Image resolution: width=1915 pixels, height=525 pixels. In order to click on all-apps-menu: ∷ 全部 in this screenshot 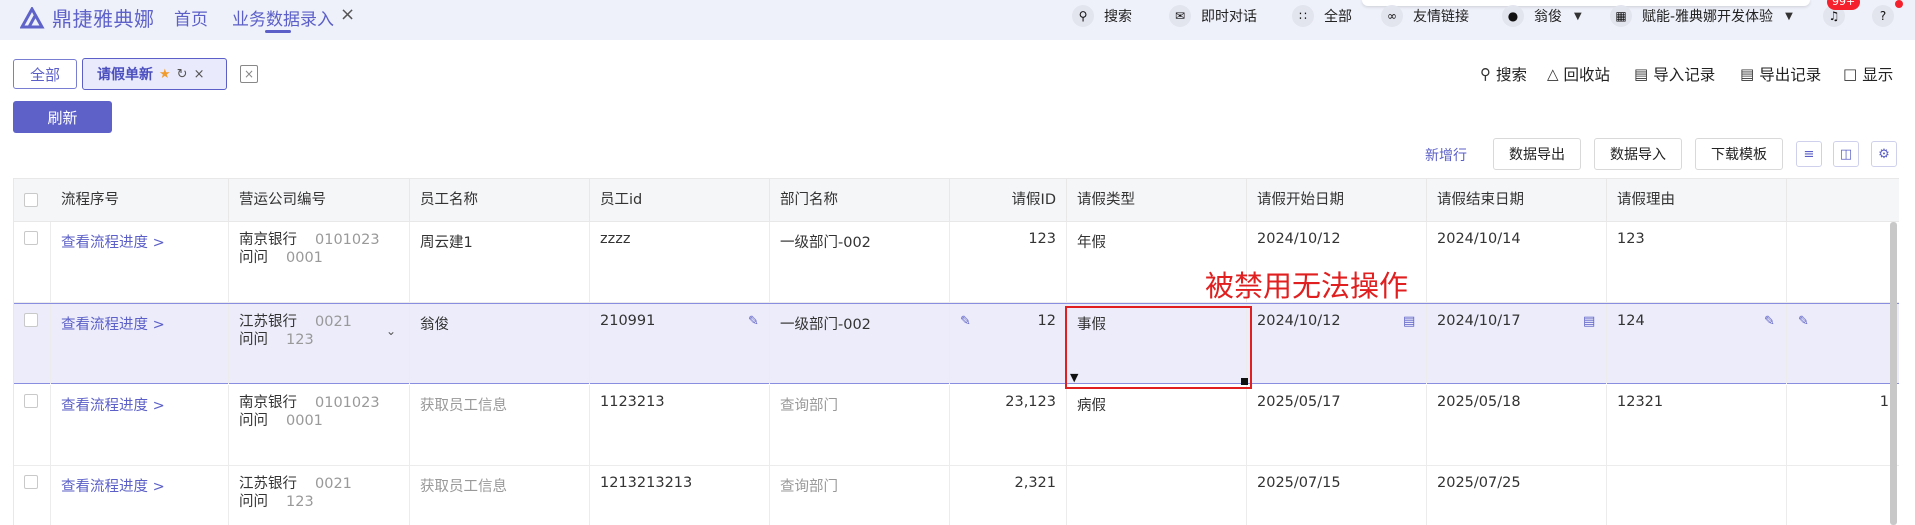, I will do `click(1322, 16)`.